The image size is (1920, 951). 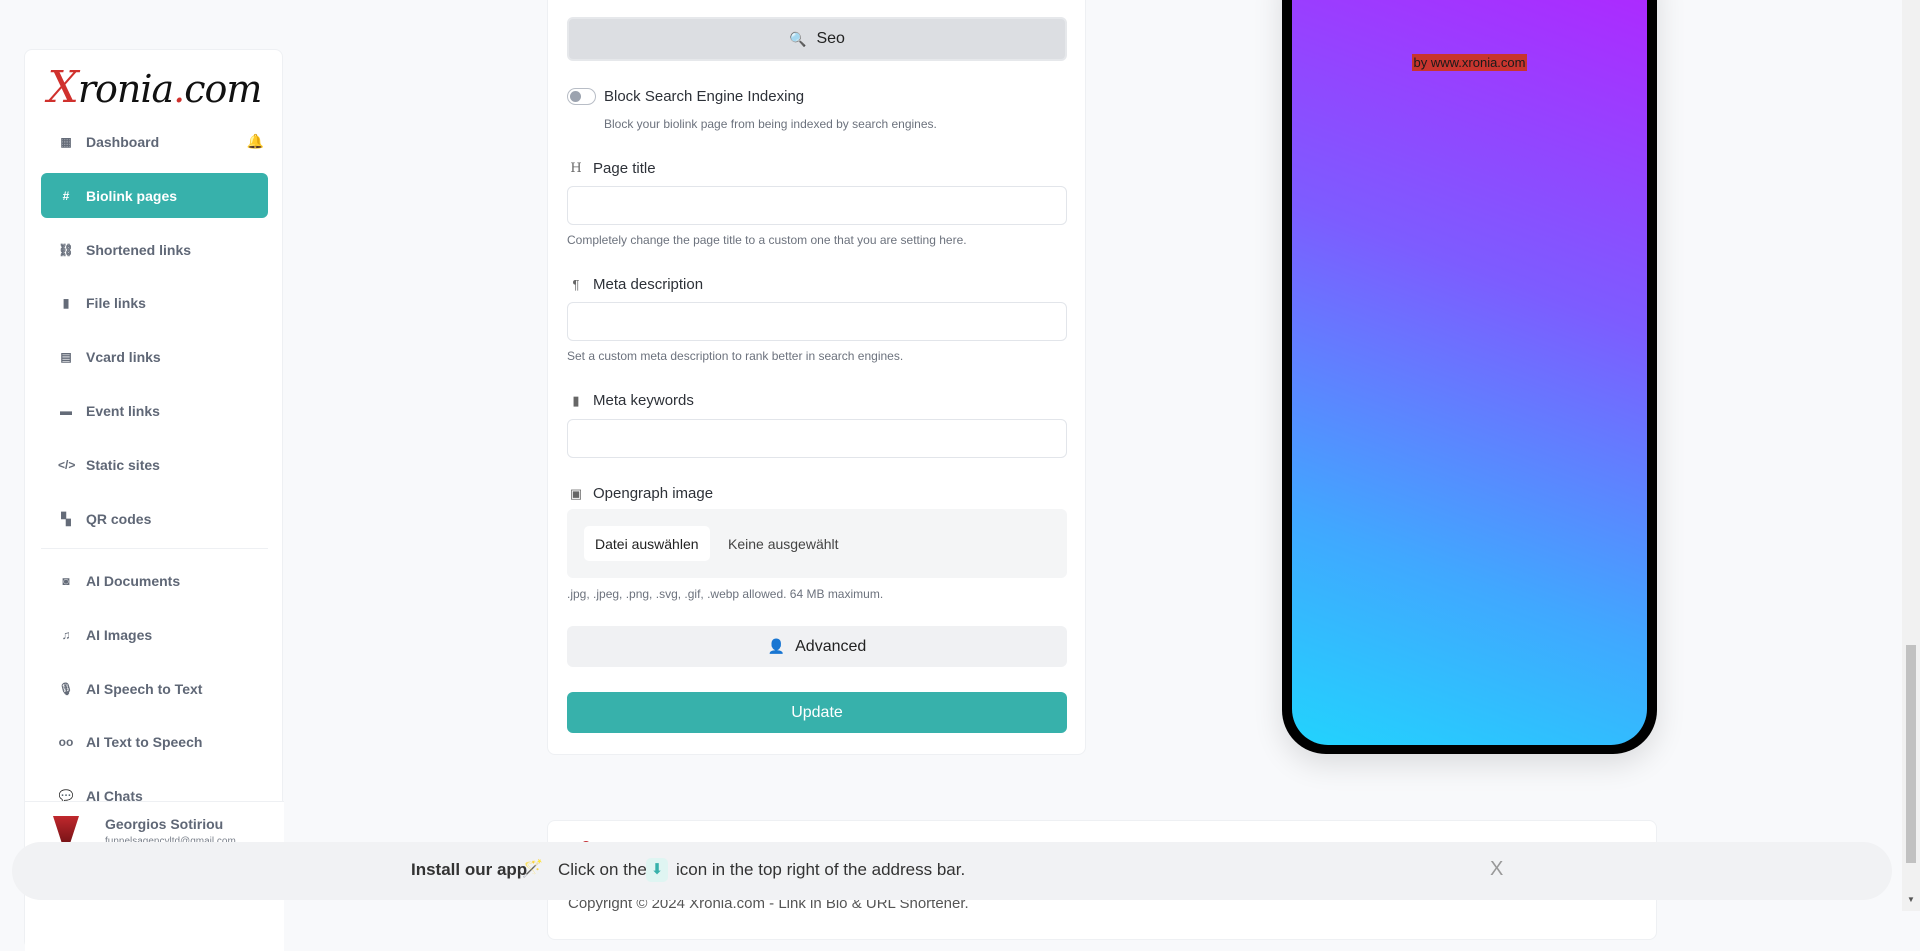 I want to click on page-scrollbar: ▼, so click(x=1911, y=455).